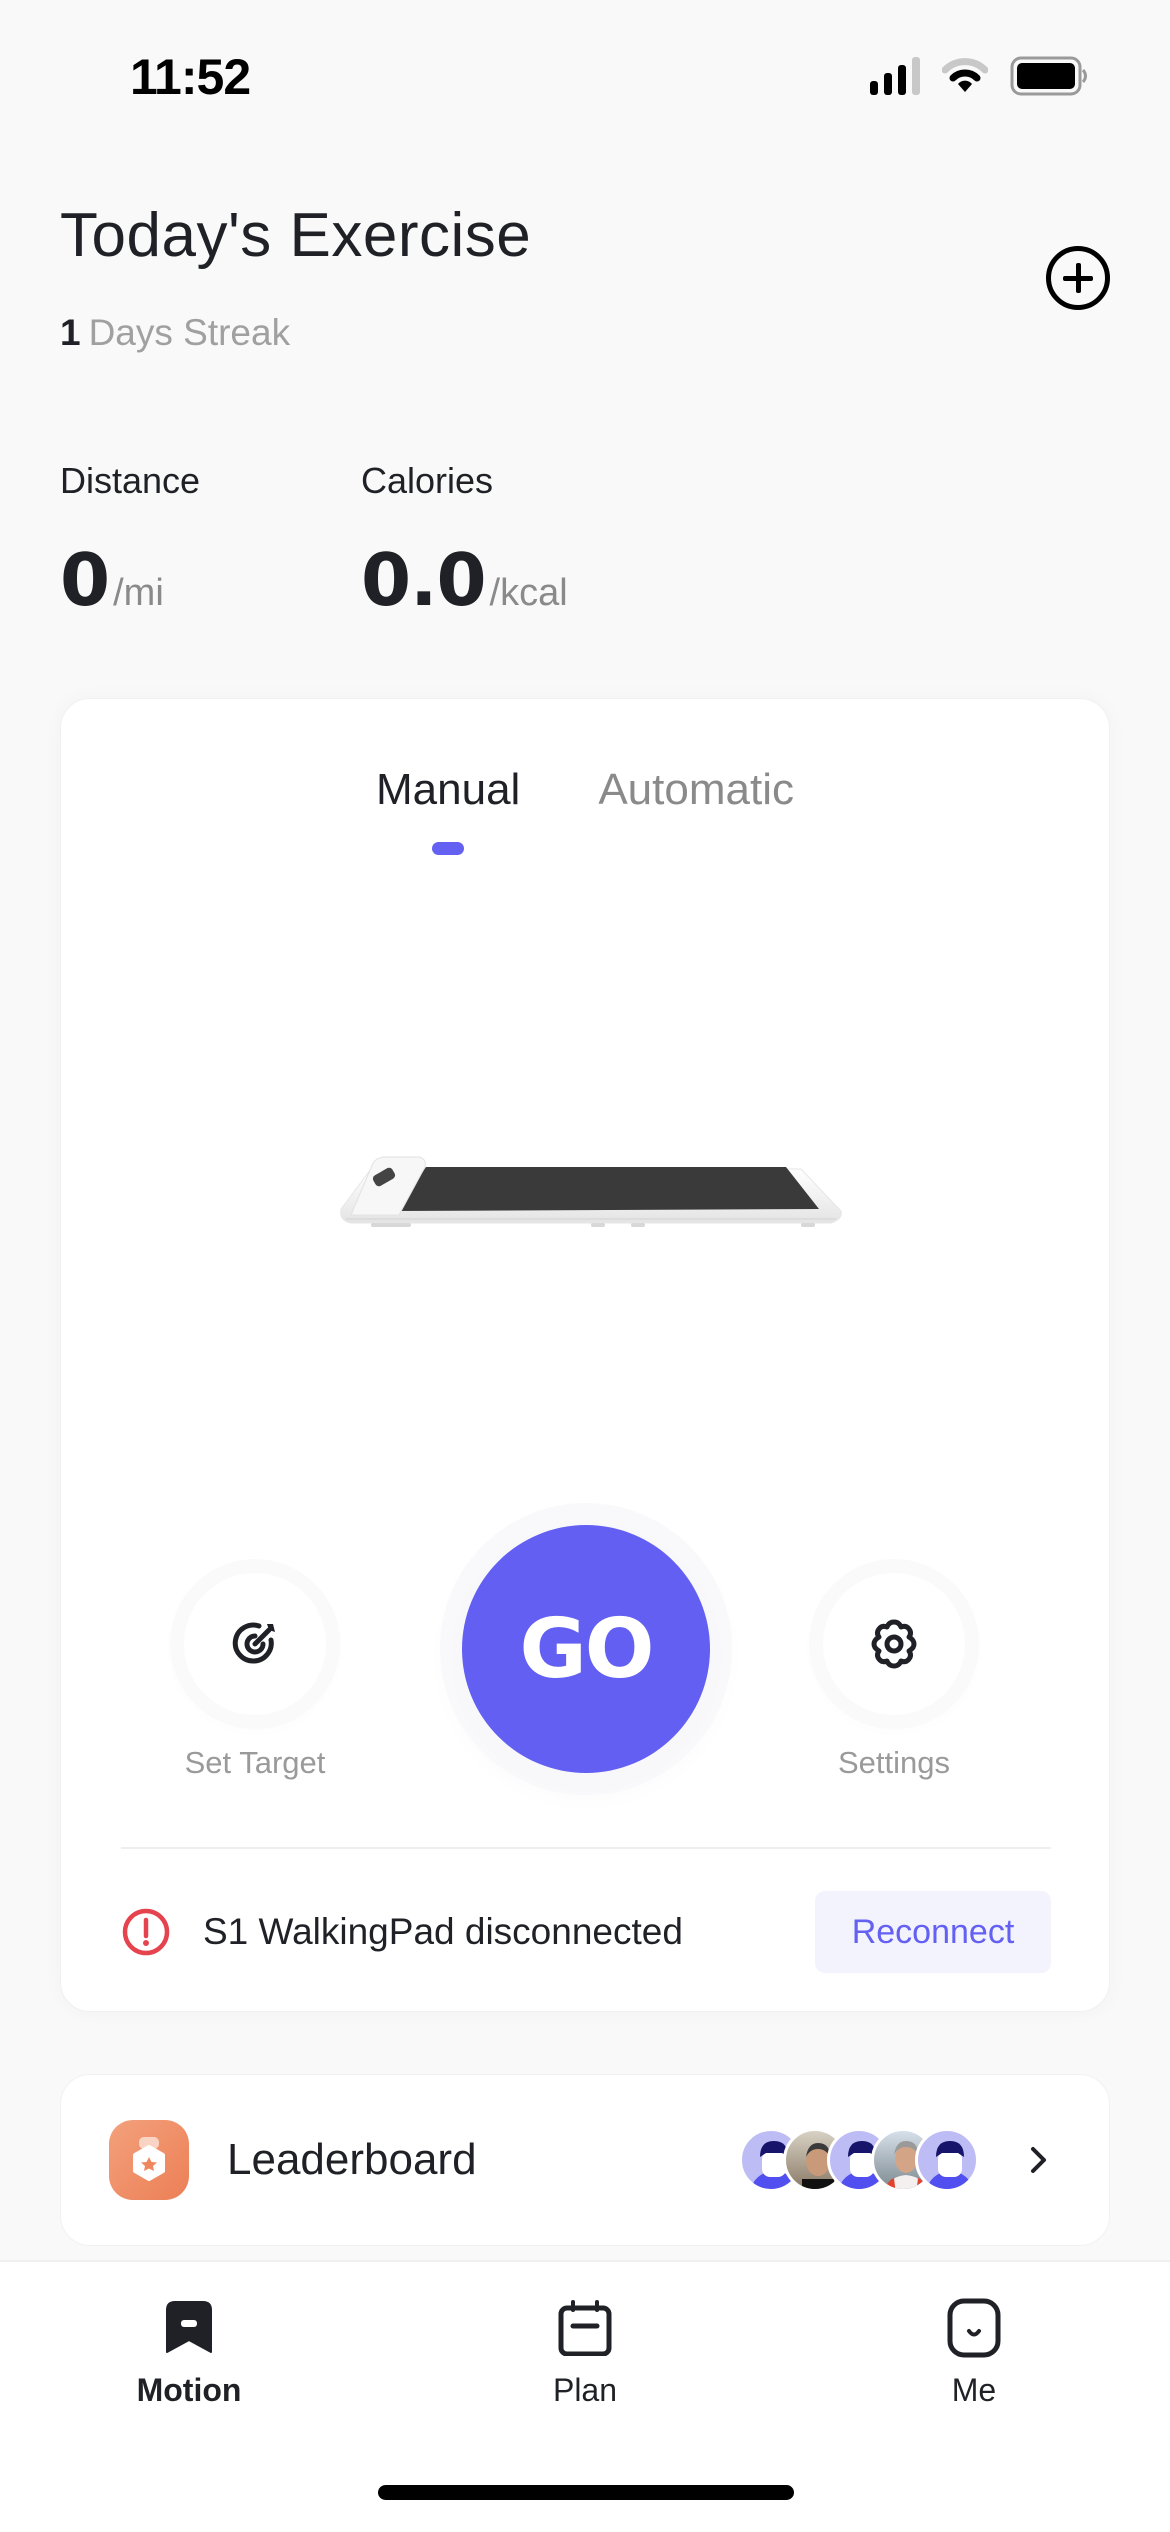 The width and height of the screenshot is (1170, 2532). What do you see at coordinates (189, 2328) in the screenshot?
I see `motion-icon` at bounding box center [189, 2328].